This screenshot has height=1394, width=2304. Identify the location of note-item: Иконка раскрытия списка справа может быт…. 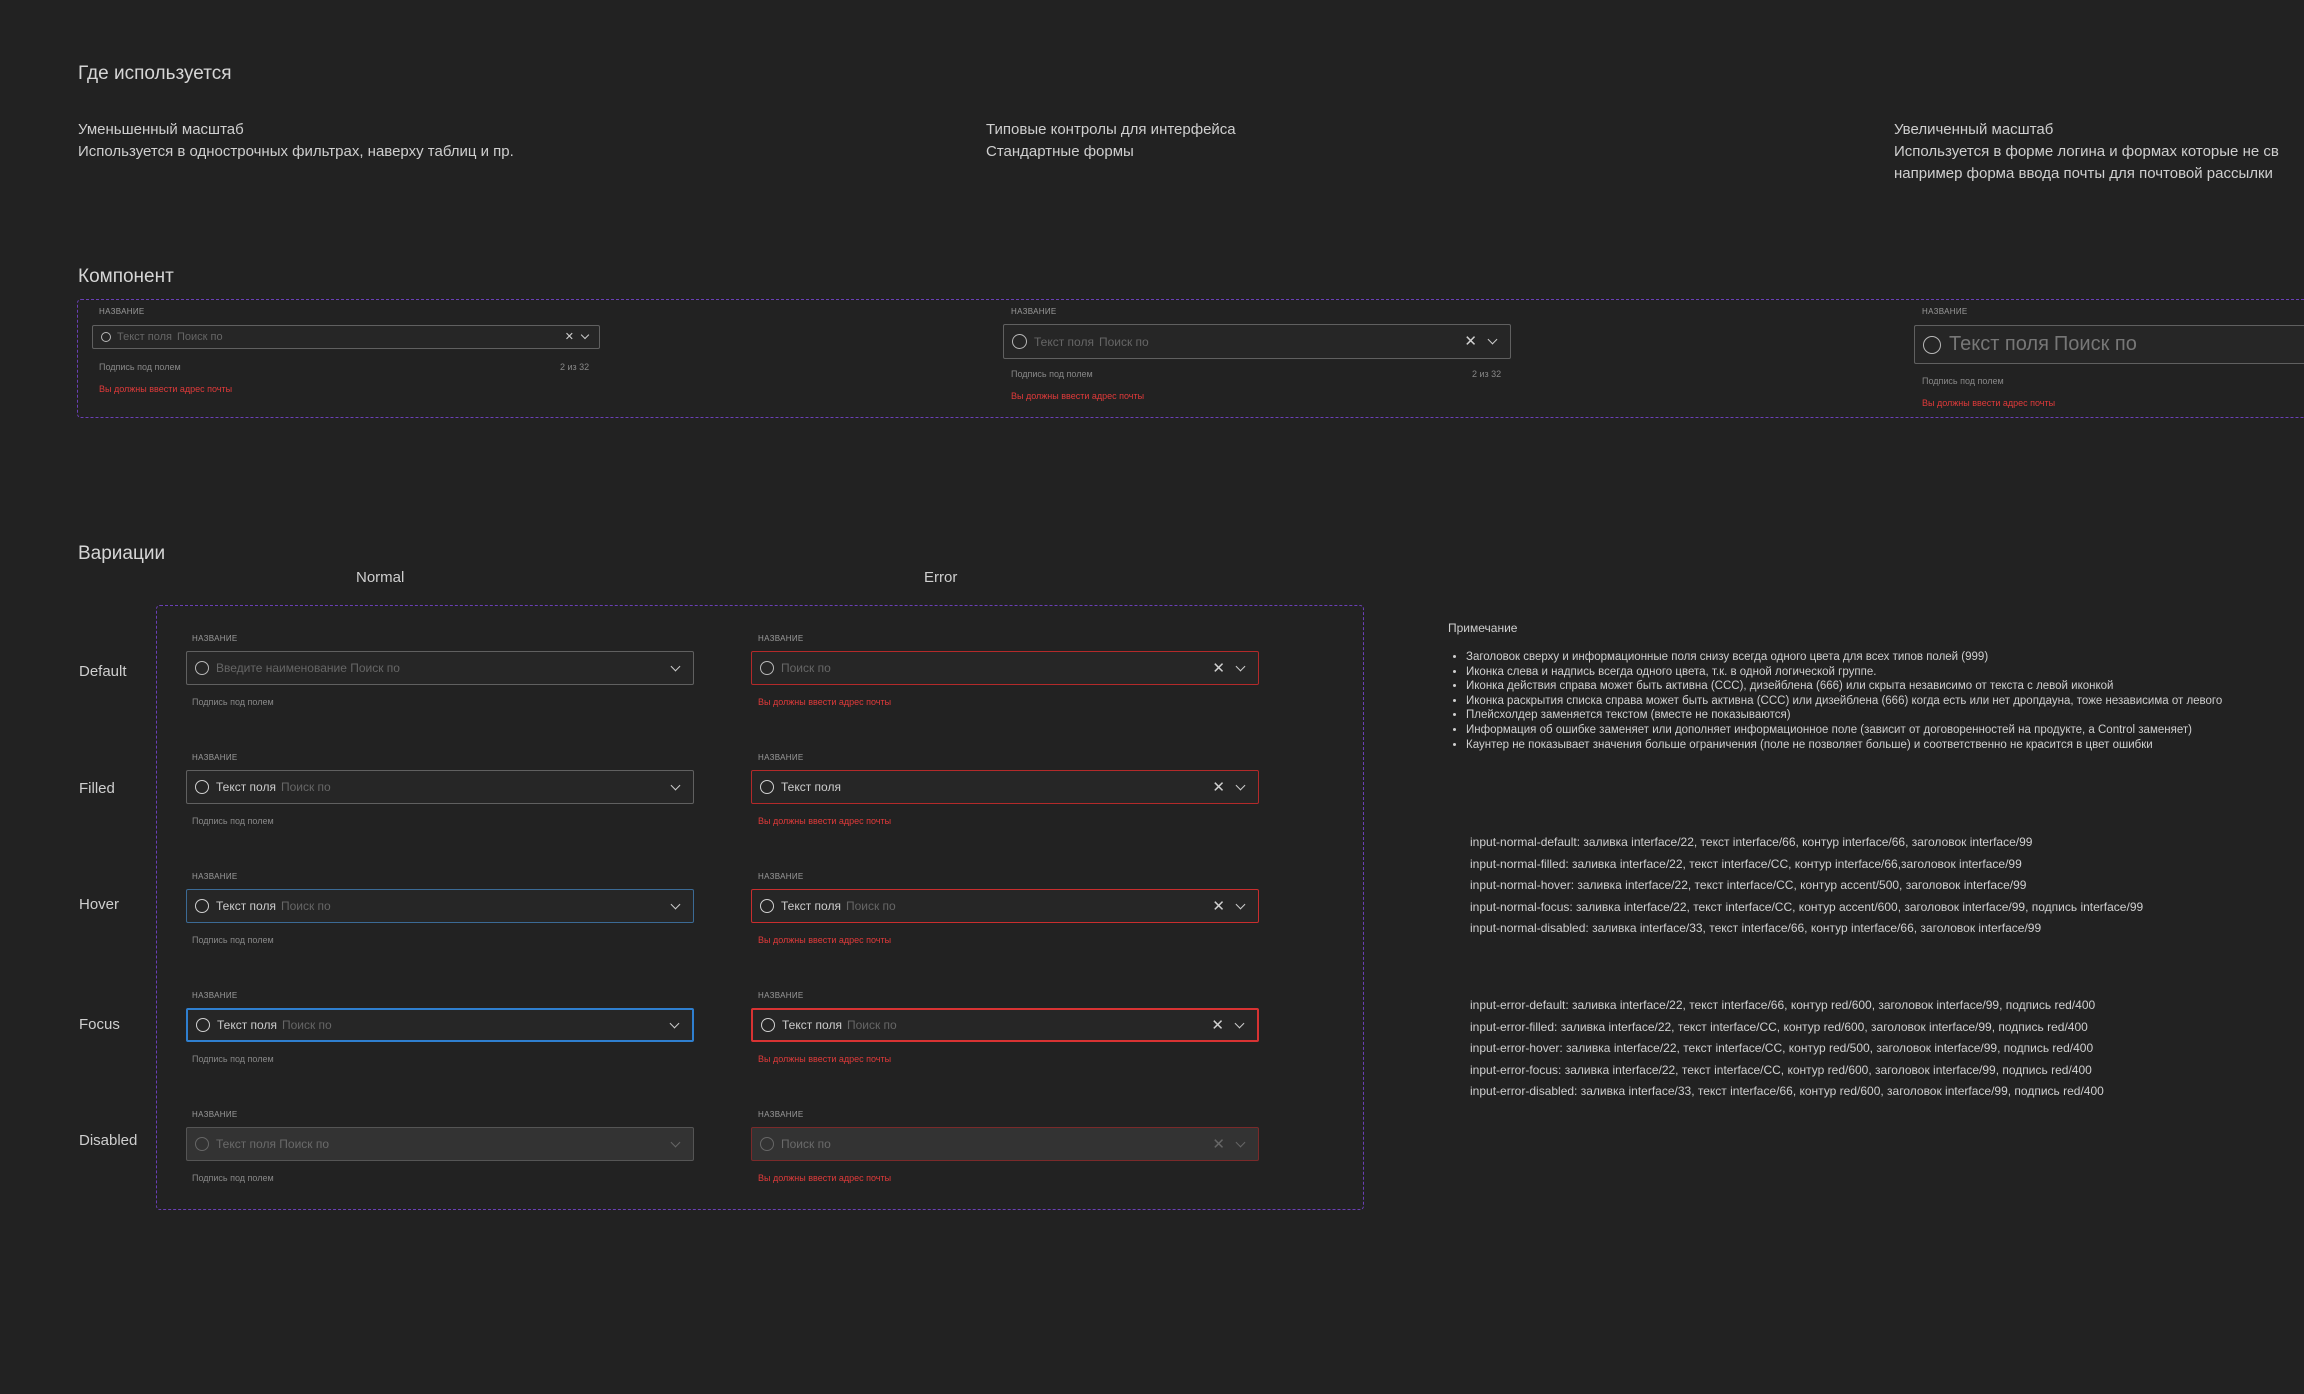
(1844, 701).